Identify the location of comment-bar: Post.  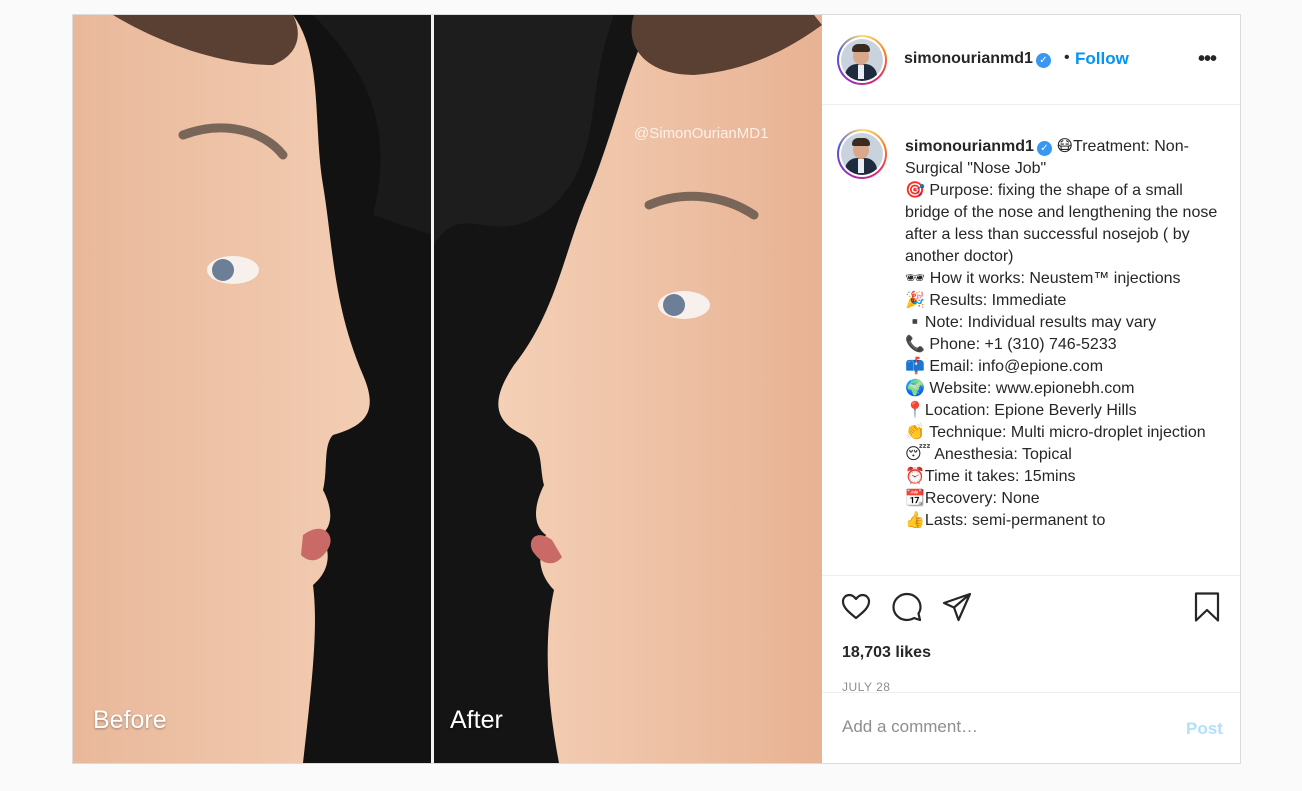
(1031, 727).